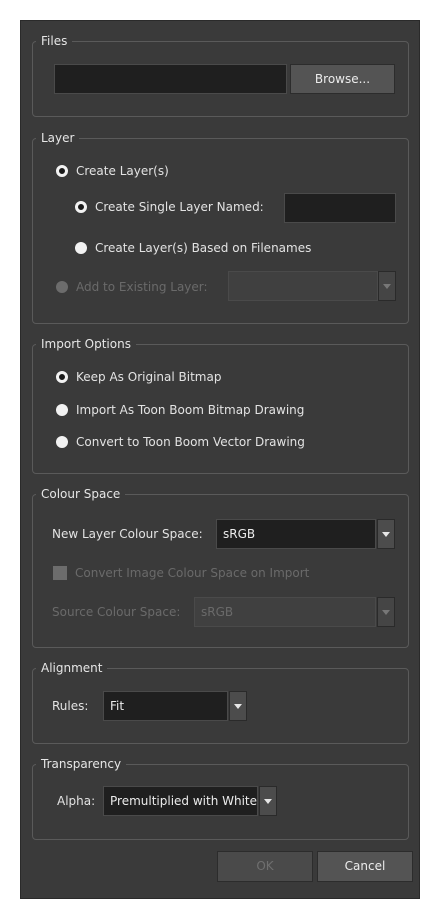  Describe the element at coordinates (127, 534) in the screenshot. I see `new-layer-colour-space-label: New Layer Colour Space:` at that location.